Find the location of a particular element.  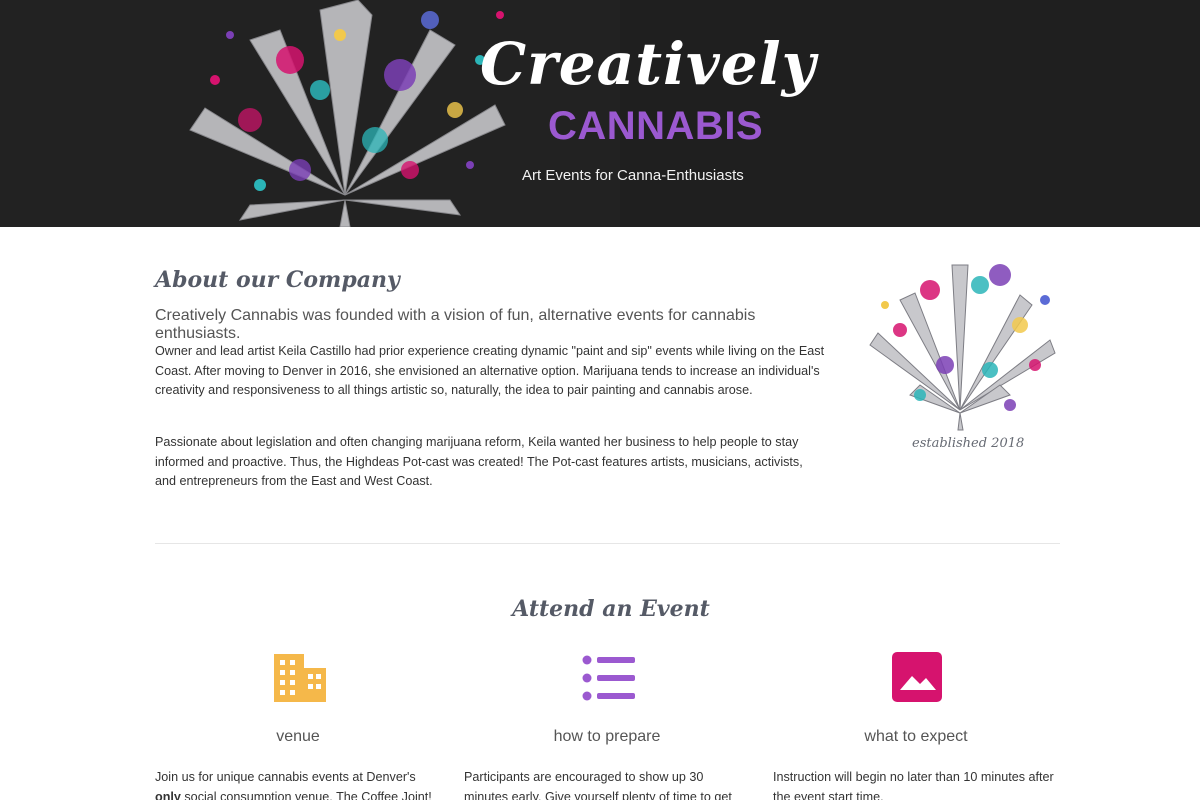

expect-heading: what to expect is located at coordinates (916, 736).